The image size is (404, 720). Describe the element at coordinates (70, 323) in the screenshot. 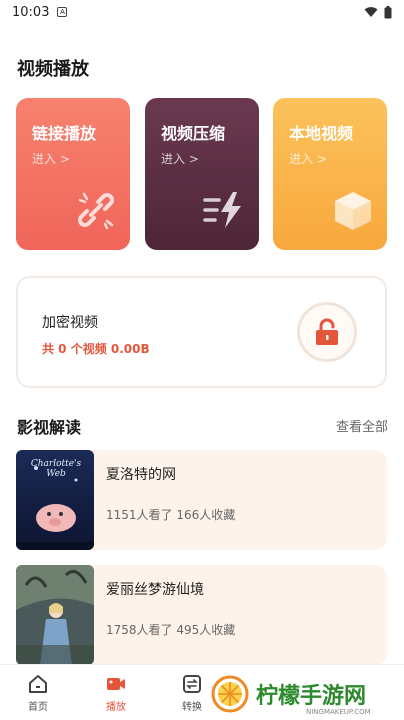

I see `encrypted-title: 加密视频` at that location.